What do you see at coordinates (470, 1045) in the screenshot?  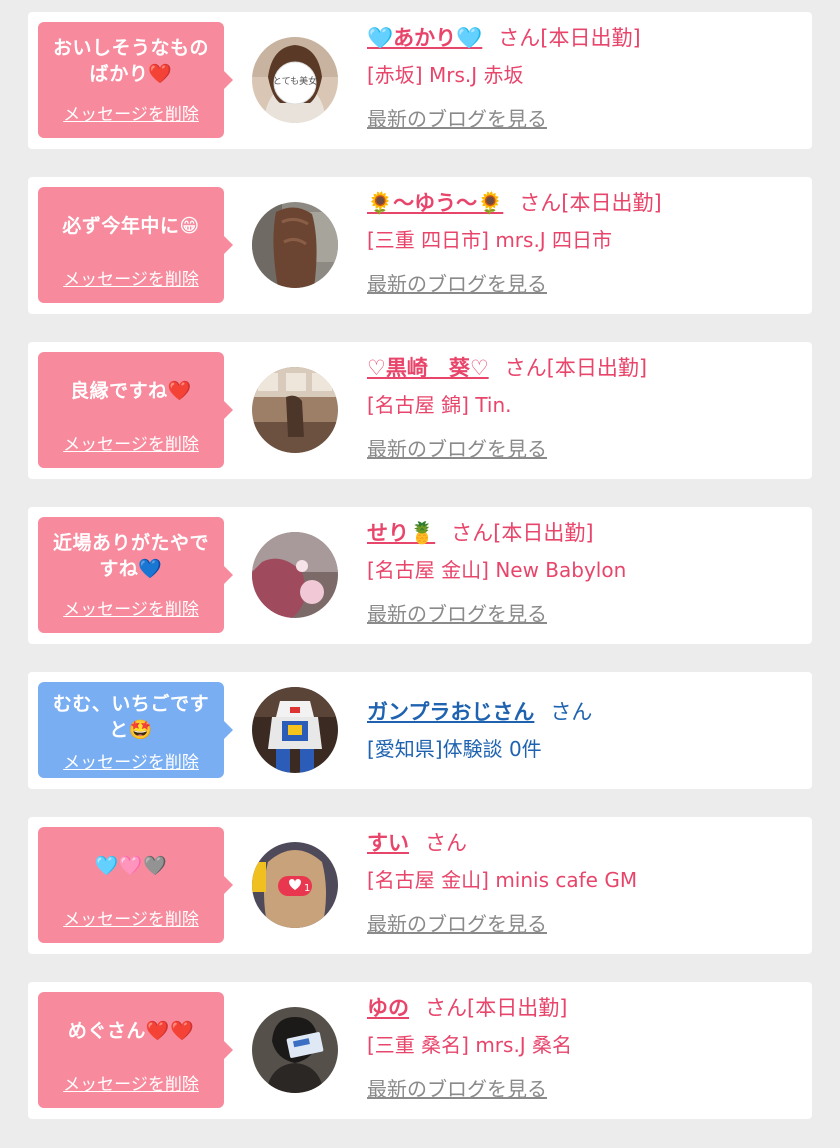 I see `shop-label: [三重 桑名] mrs.J 桑名` at bounding box center [470, 1045].